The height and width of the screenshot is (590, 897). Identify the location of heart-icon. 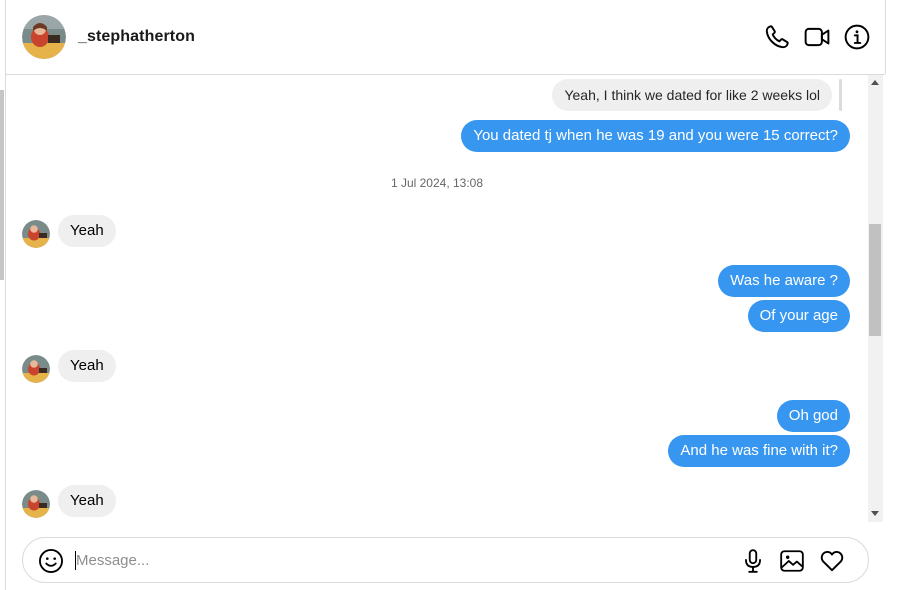
(832, 561).